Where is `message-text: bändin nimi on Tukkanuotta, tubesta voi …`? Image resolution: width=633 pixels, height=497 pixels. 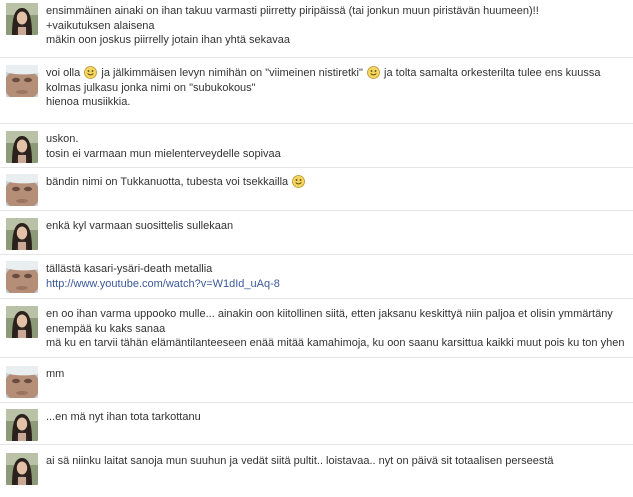
message-text: bändin nimi on Tukkanuotta, tubesta voi … is located at coordinates (336, 182).